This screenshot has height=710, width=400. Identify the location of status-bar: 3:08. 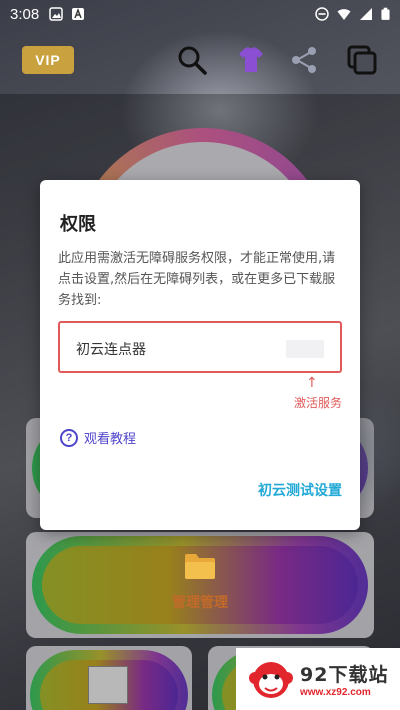
(200, 14).